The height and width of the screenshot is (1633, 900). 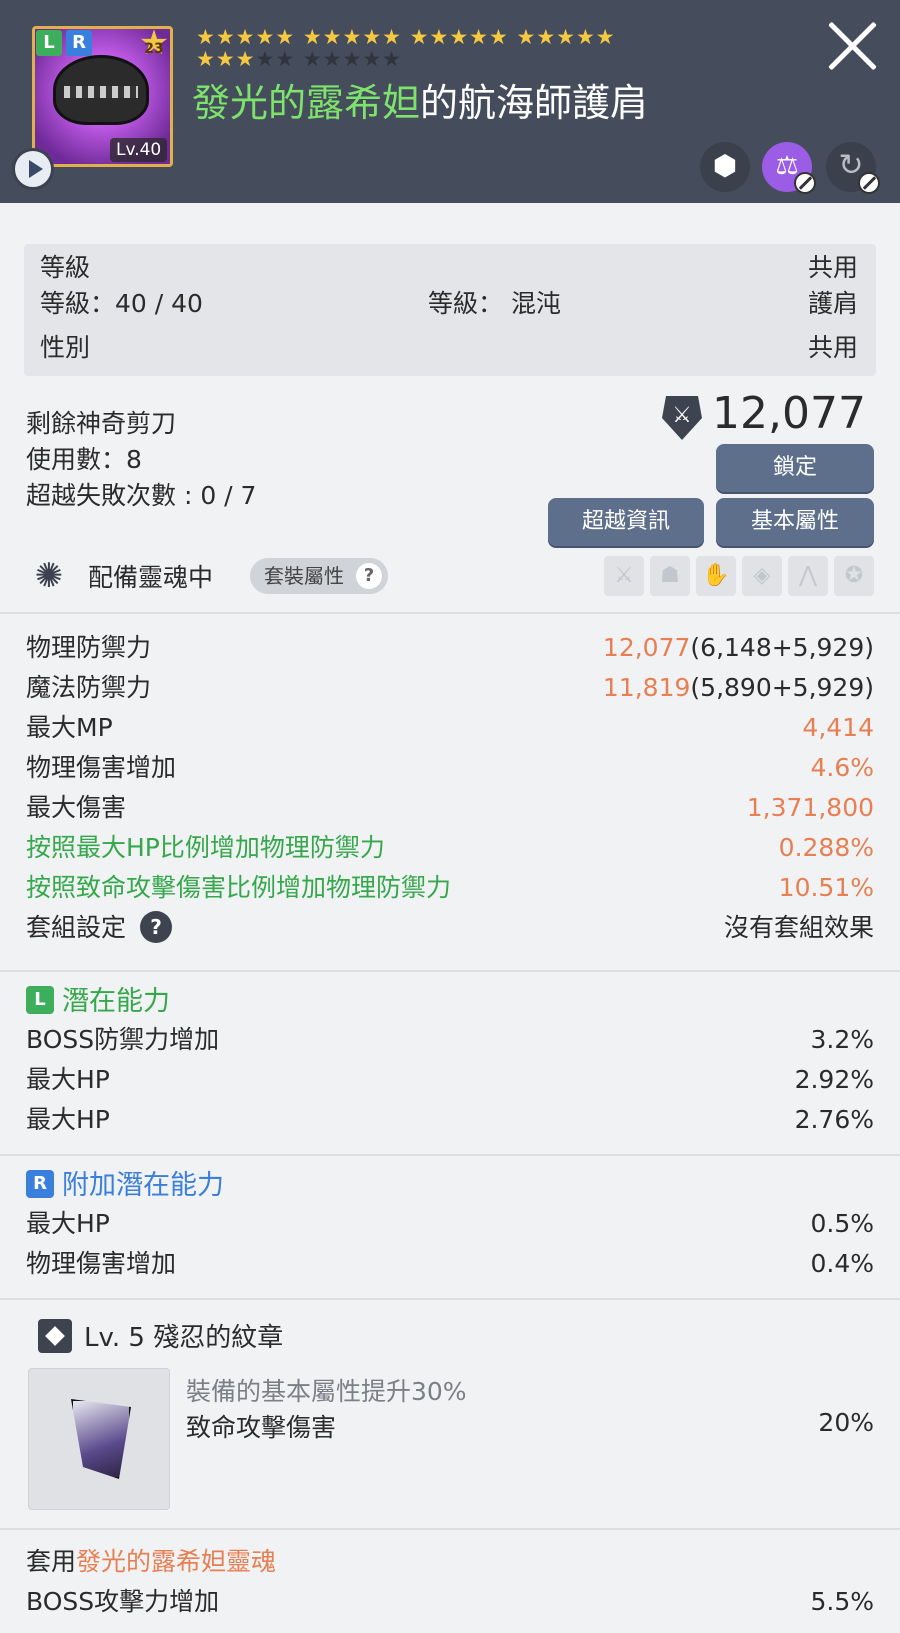 What do you see at coordinates (834, 1119) in the screenshot?
I see `potential-value: 2.76%` at bounding box center [834, 1119].